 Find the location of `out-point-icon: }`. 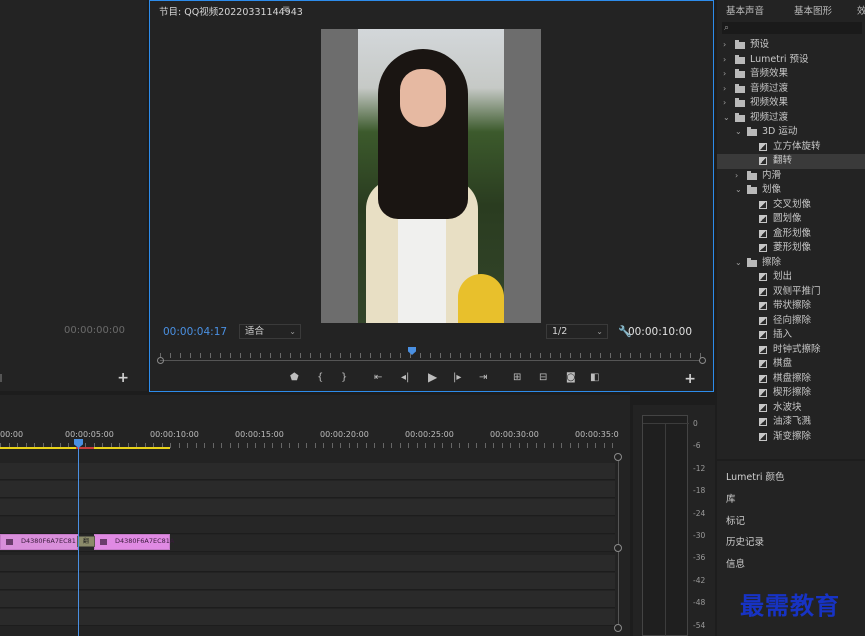

out-point-icon: } is located at coordinates (344, 377).